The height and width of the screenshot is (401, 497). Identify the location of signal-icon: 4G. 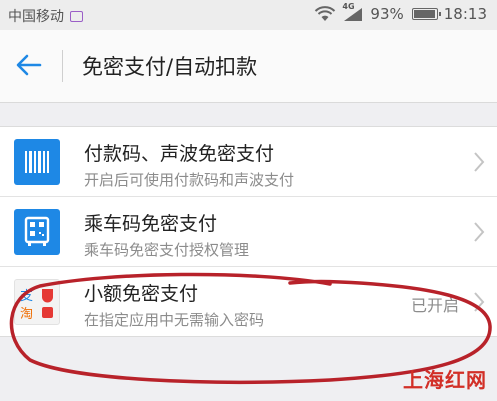
(353, 12).